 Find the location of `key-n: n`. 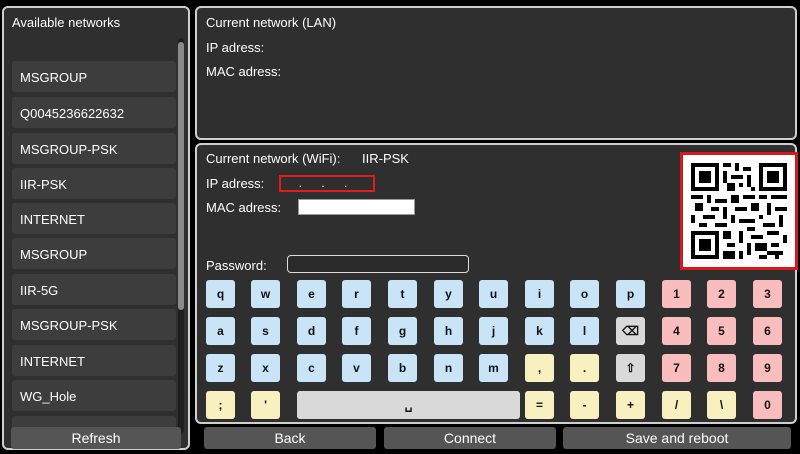

key-n: n is located at coordinates (448, 368).